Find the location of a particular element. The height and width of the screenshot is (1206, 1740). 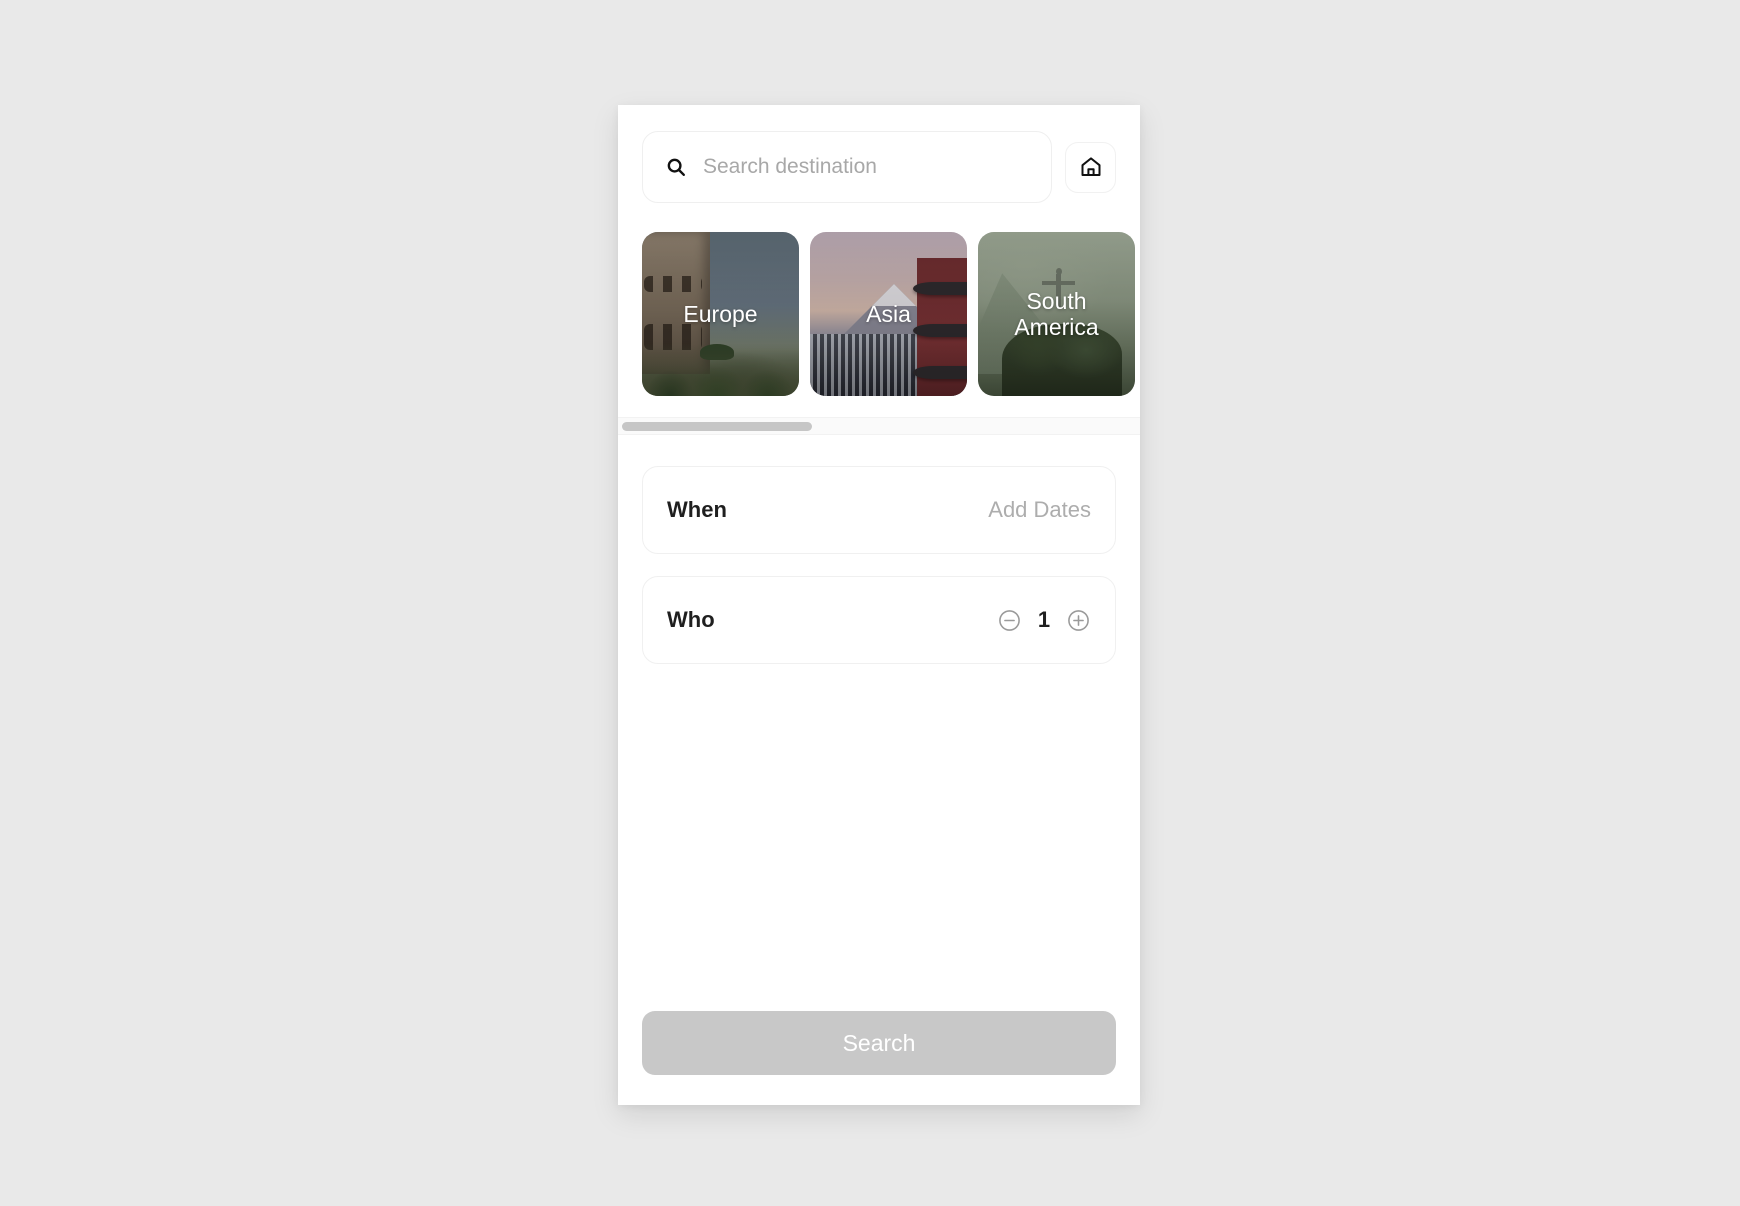

home-button is located at coordinates (1090, 167).